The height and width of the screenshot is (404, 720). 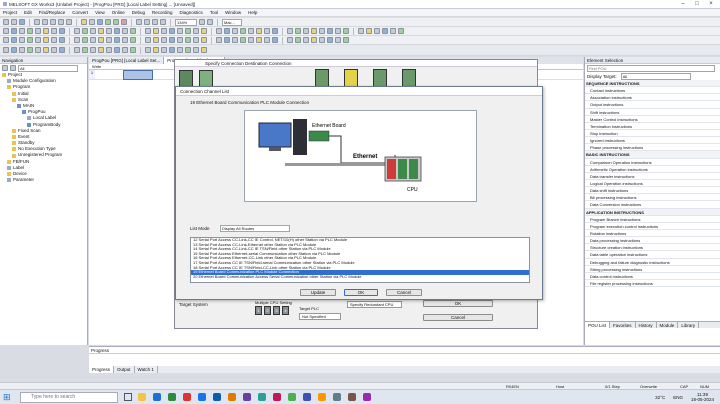 What do you see at coordinates (45, 22) in the screenshot?
I see `copy-icon` at bounding box center [45, 22].